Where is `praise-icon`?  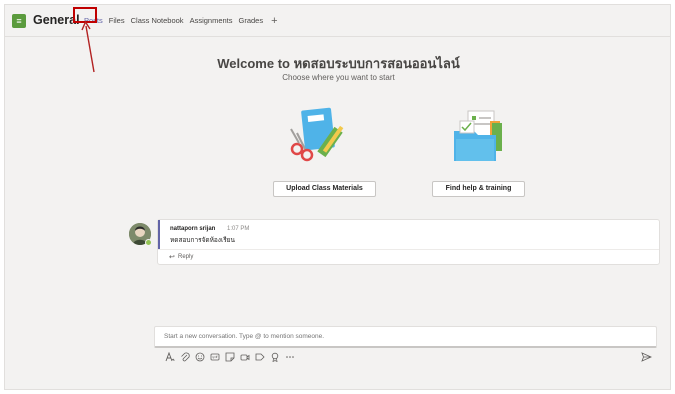 praise-icon is located at coordinates (274, 358).